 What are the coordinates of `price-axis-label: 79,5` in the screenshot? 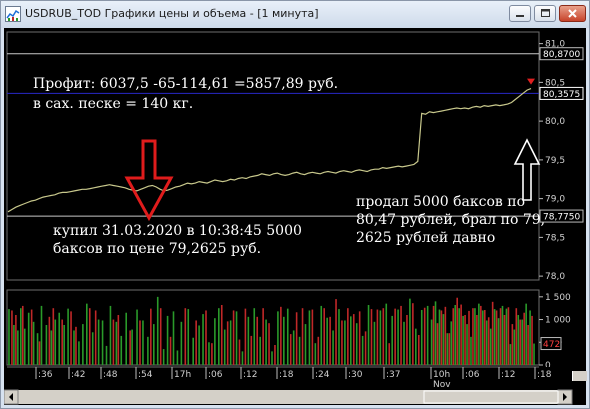 It's located at (555, 161).